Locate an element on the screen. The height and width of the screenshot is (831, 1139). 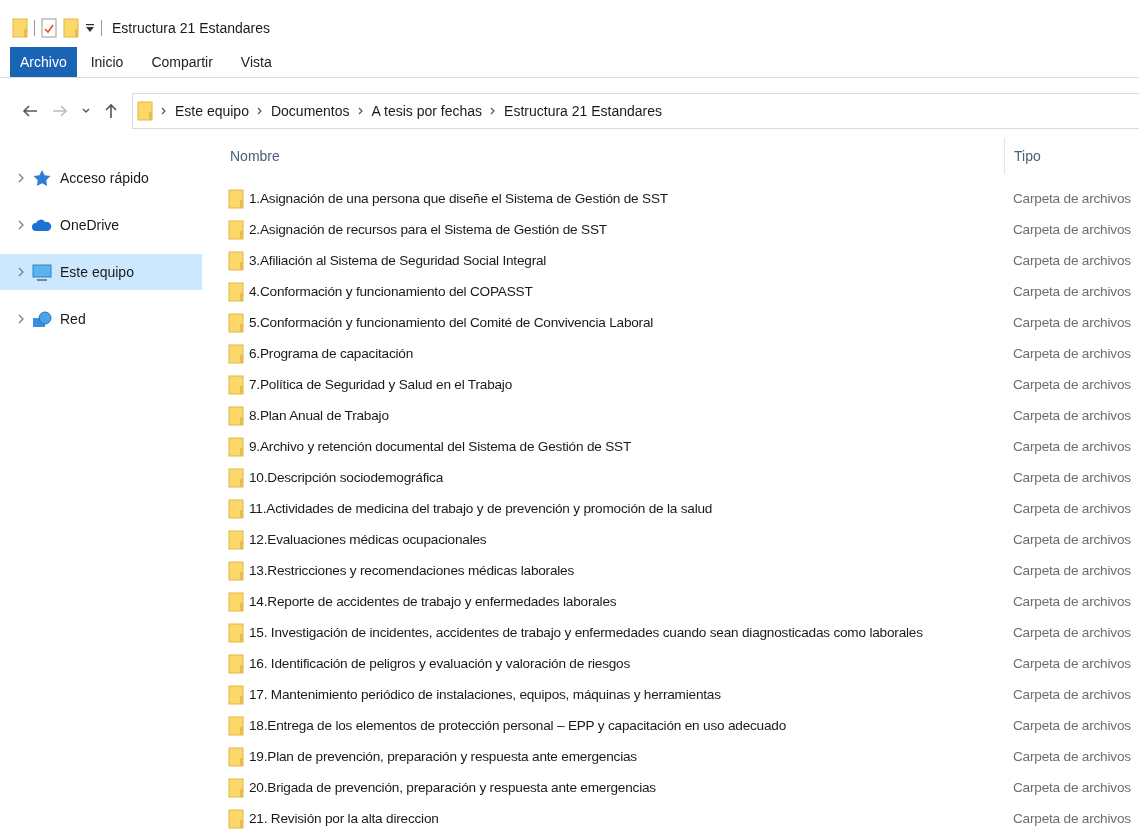
sidebar-item: Este equipo is located at coordinates (101, 272).